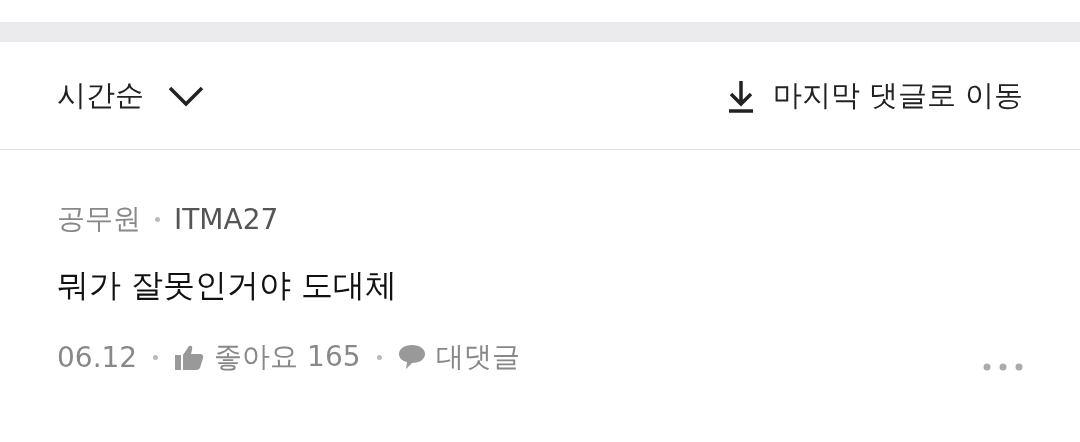 Image resolution: width=1080 pixels, height=442 pixels. Describe the element at coordinates (874, 95) in the screenshot. I see `jump-to-last-comment-button: 마지막 댓글로 이동` at that location.